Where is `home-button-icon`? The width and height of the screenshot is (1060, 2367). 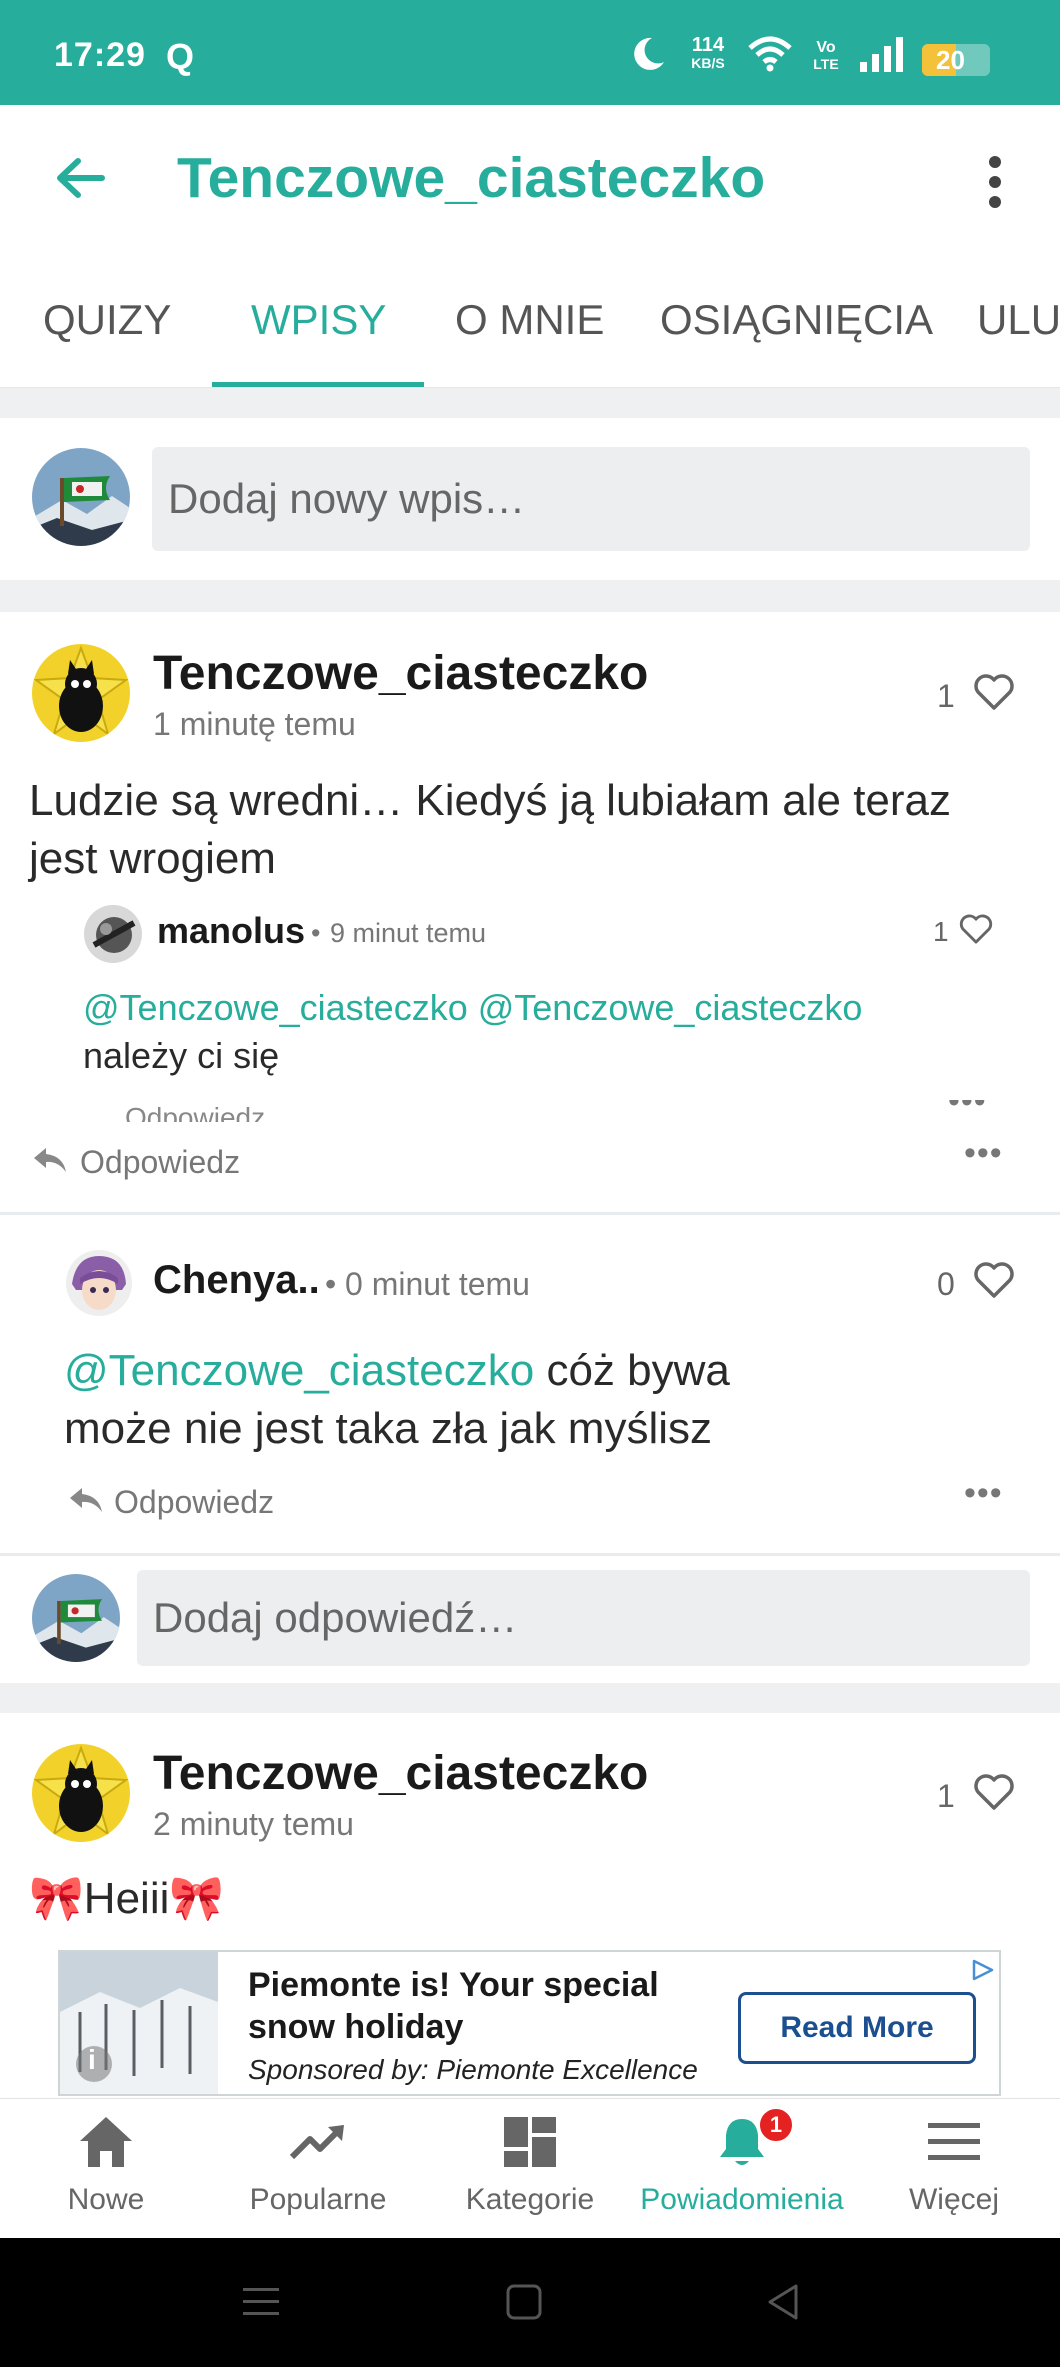
home-button-icon is located at coordinates (524, 2302).